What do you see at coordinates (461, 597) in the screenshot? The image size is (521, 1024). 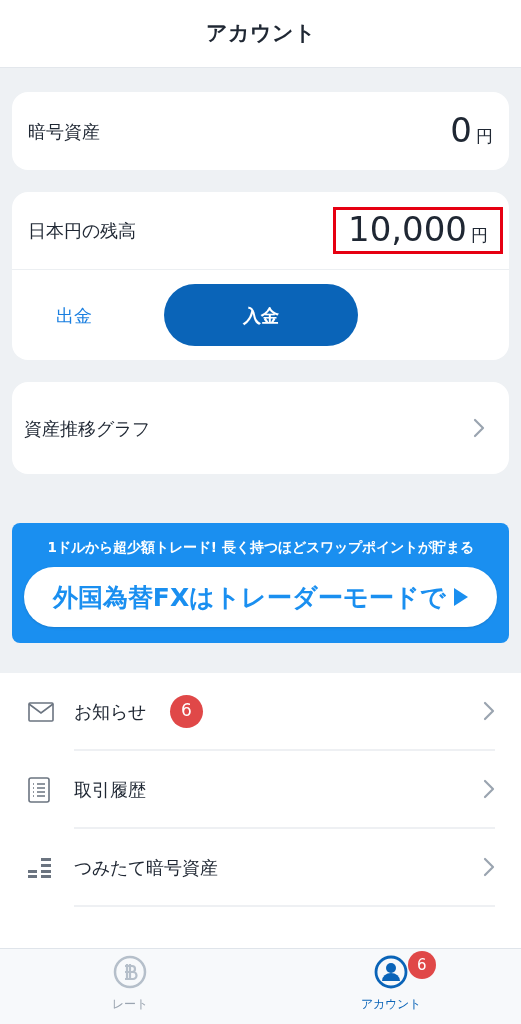 I see `play-triangle-icon` at bounding box center [461, 597].